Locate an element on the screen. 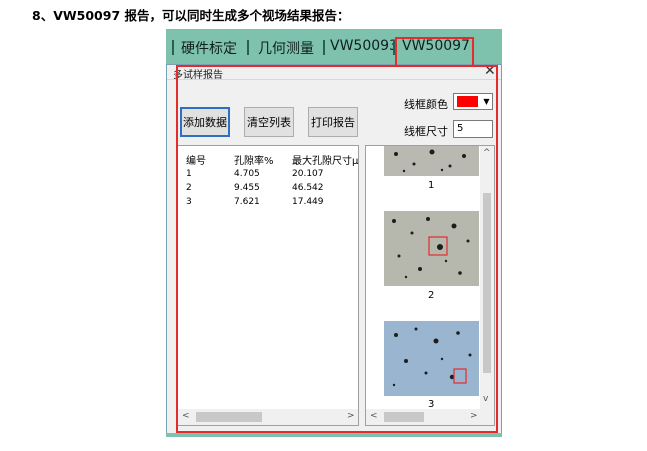 The width and height of the screenshot is (647, 451). tab-hardware-calibration: 硬件标定 is located at coordinates (209, 48).